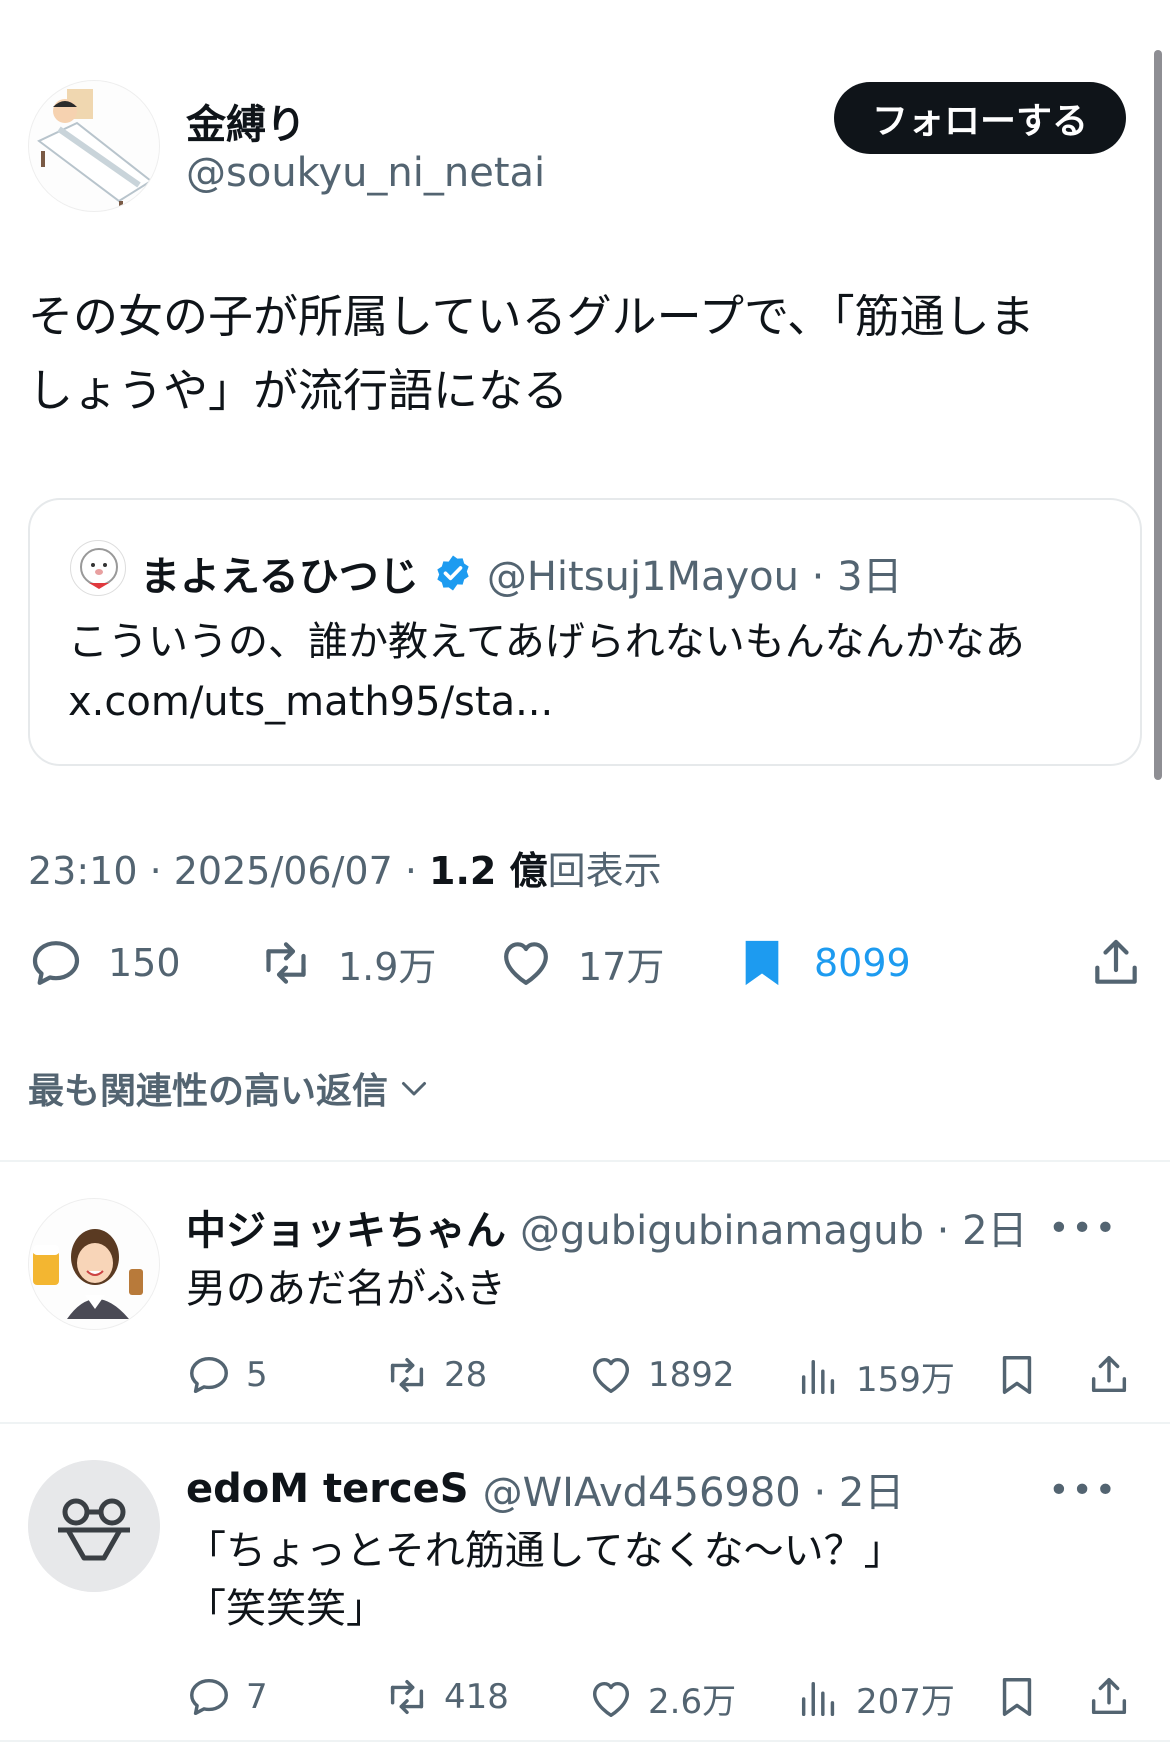  I want to click on scrollbar, so click(1158, 415).